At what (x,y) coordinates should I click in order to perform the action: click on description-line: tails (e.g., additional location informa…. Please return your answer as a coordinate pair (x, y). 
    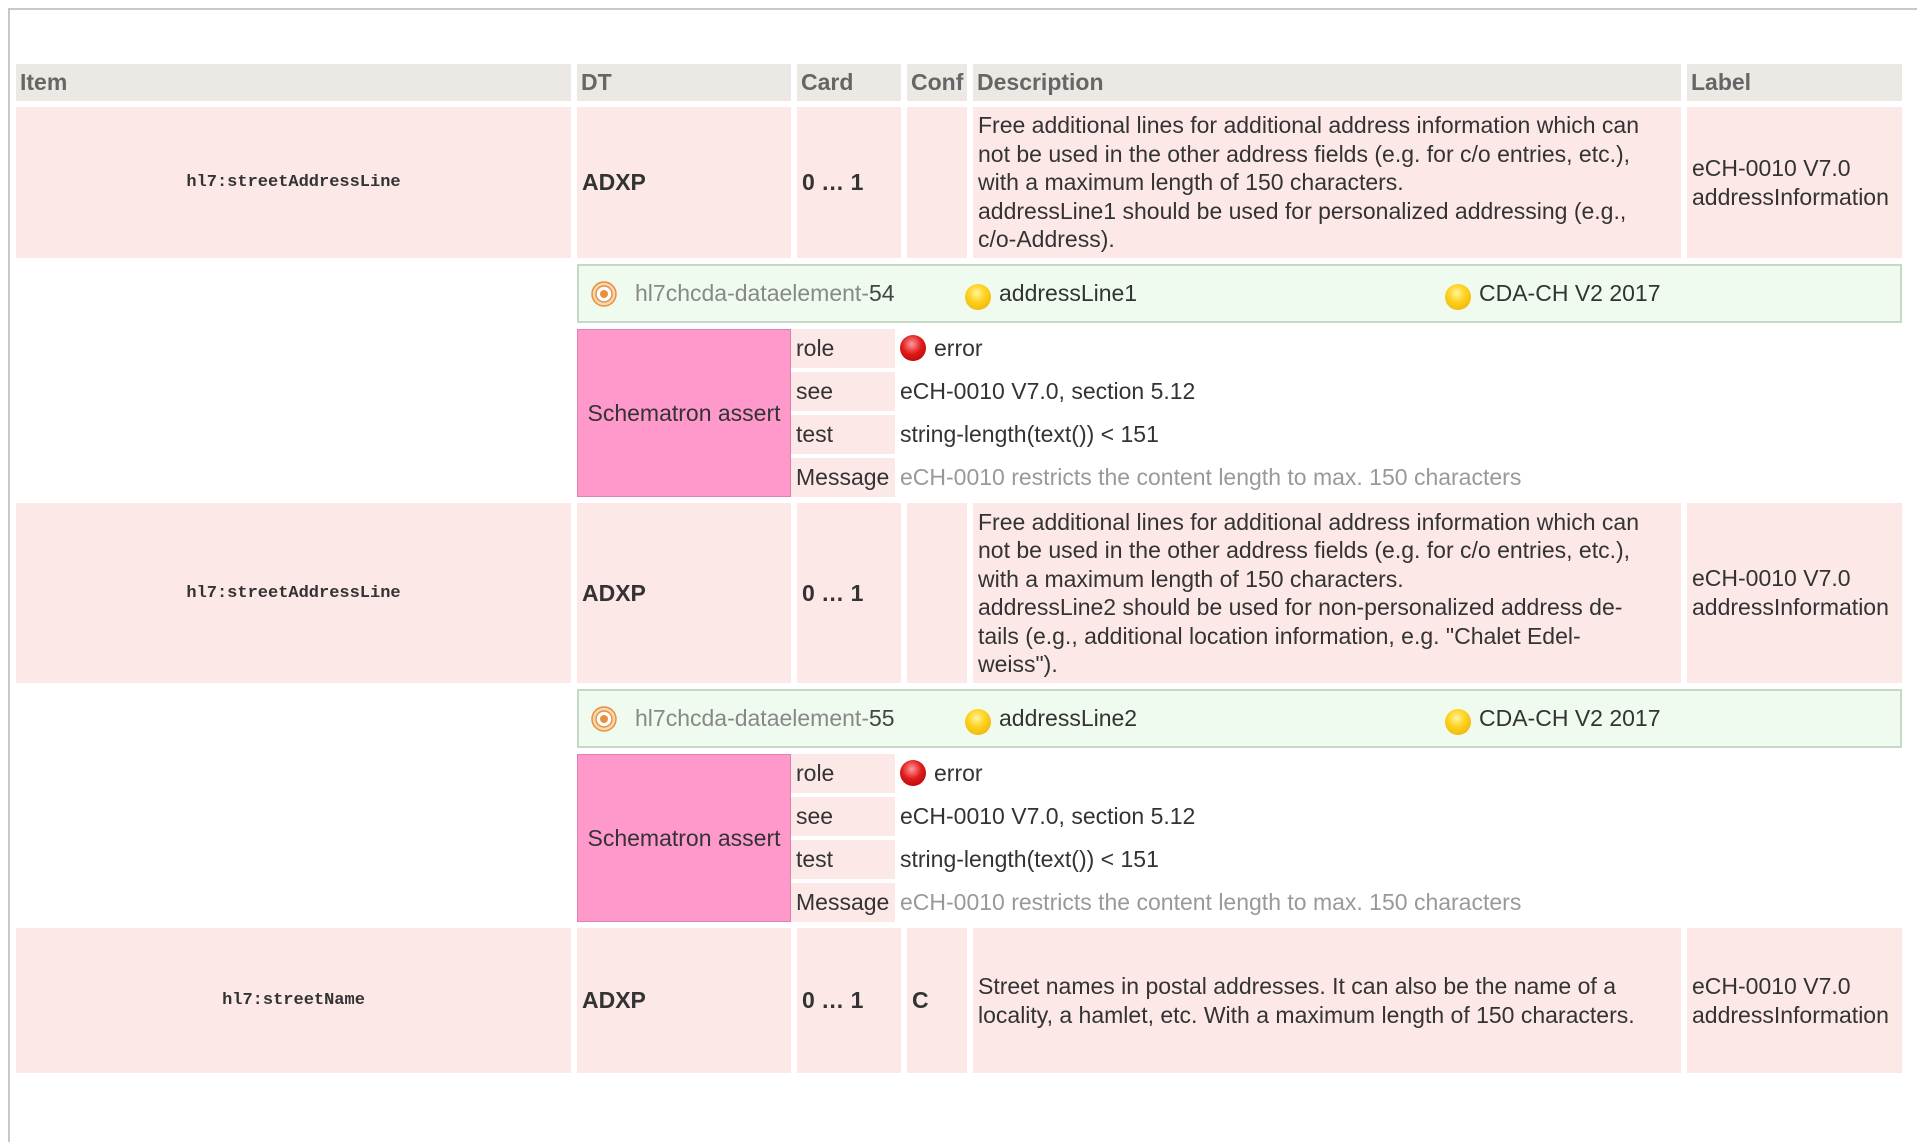
    Looking at the image, I should click on (1279, 635).